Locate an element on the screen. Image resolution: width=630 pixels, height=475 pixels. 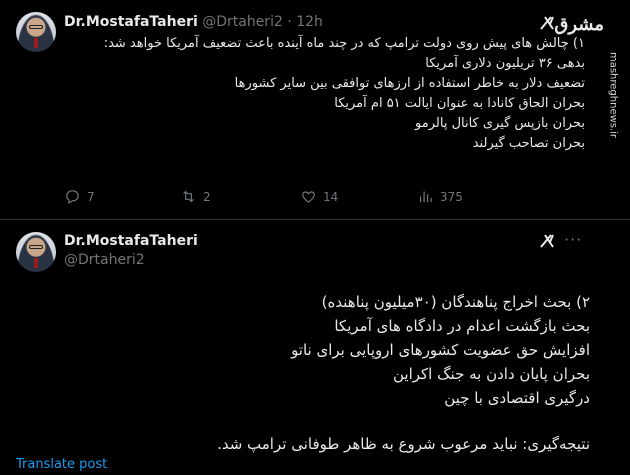
reply-button: 7 is located at coordinates (79, 196).